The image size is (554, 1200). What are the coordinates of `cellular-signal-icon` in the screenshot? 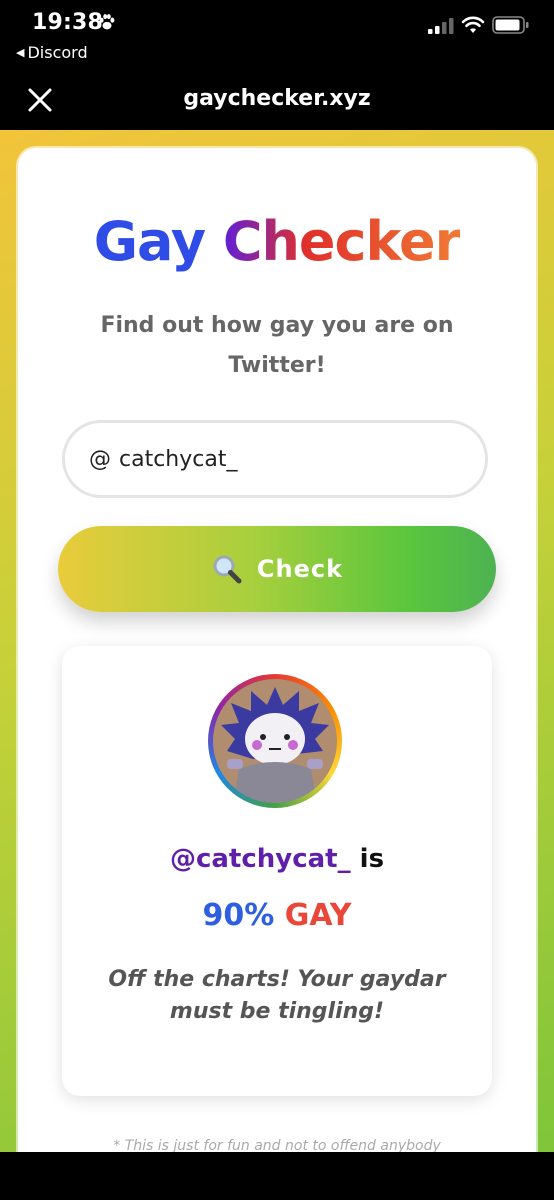 It's located at (441, 26).